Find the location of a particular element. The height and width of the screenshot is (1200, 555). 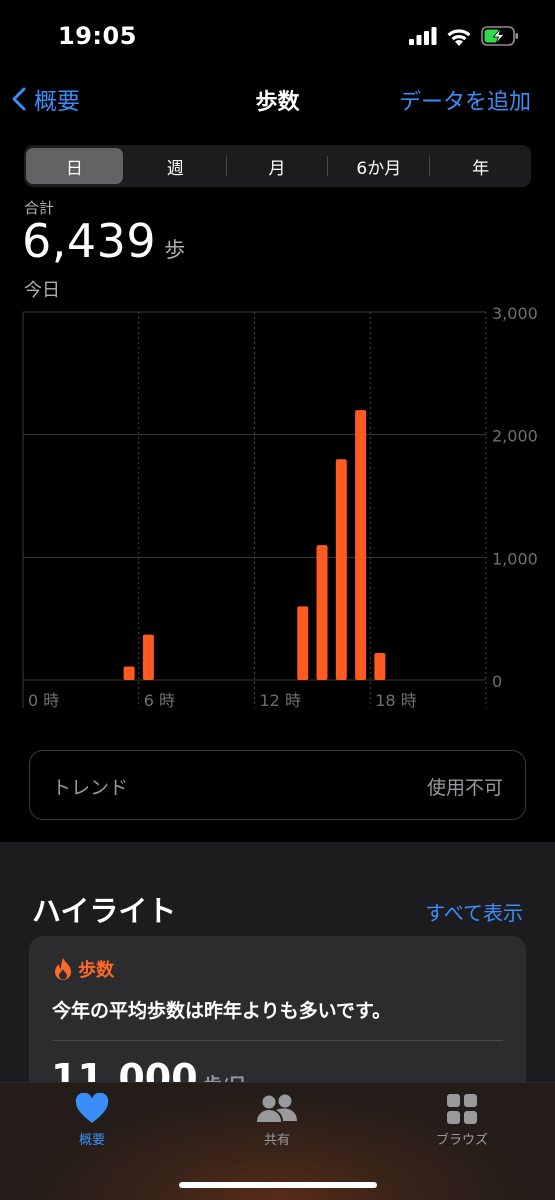

battery-charging-icon is located at coordinates (499, 36).